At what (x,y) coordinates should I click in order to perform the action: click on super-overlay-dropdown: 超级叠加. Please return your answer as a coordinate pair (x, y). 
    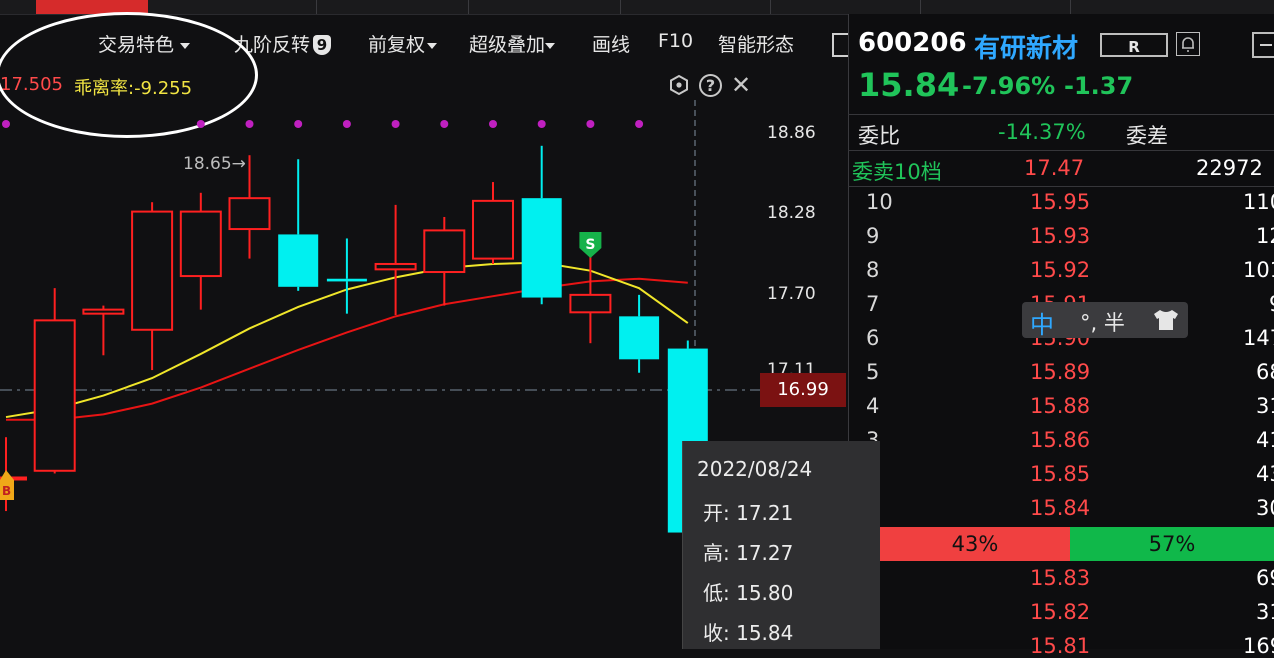
    Looking at the image, I should click on (512, 43).